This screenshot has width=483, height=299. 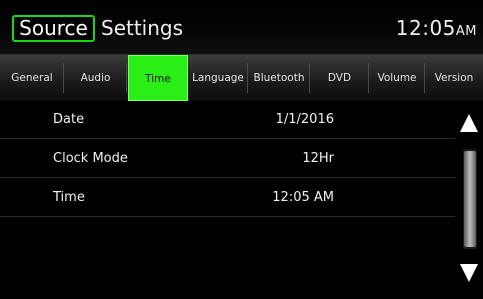 I want to click on tab-general: General, so click(x=32, y=78).